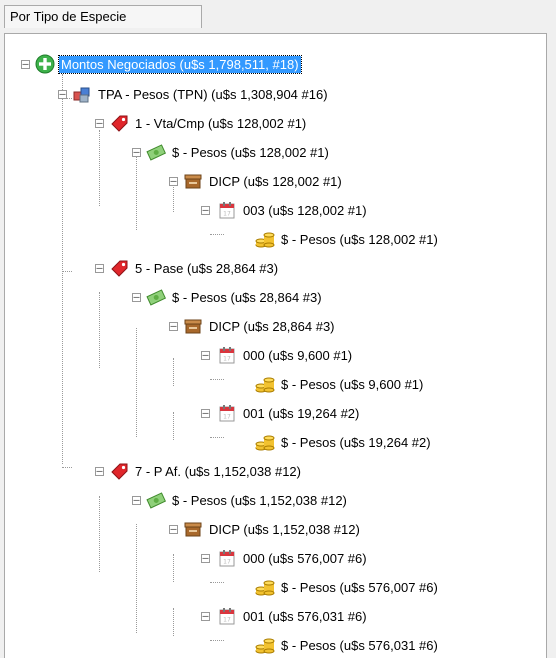 The width and height of the screenshot is (556, 658). I want to click on tree-expander-op7, so click(99, 471).